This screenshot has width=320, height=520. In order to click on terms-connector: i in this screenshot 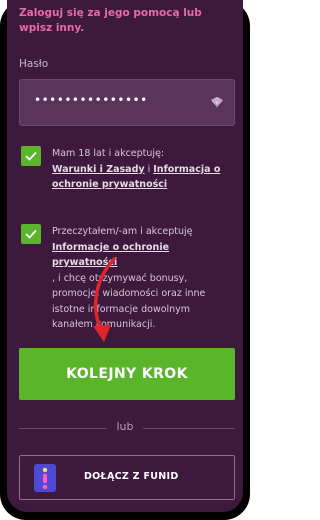, I will do `click(149, 169)`.